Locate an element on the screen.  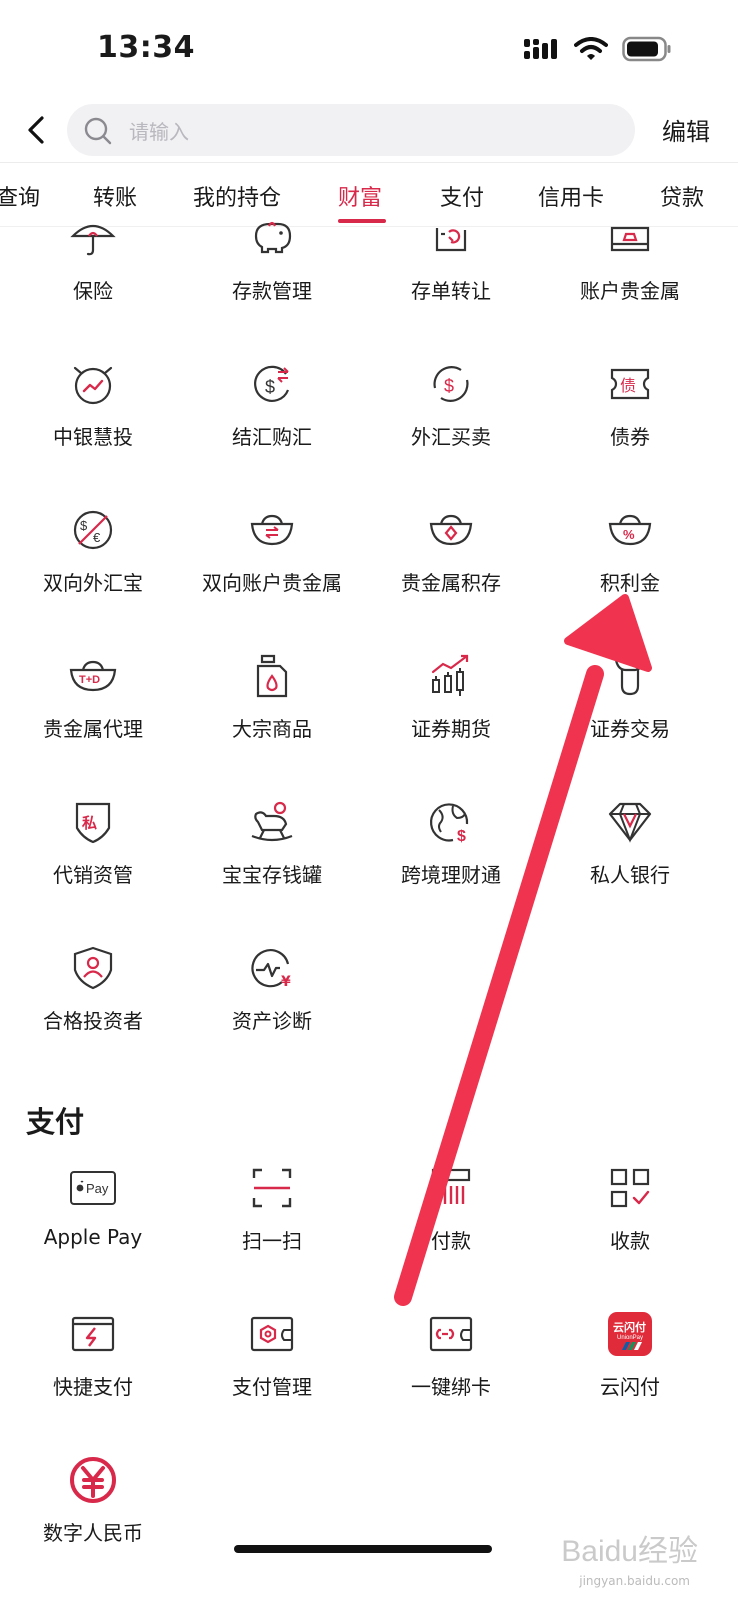
diamond-icon is located at coordinates (630, 822).